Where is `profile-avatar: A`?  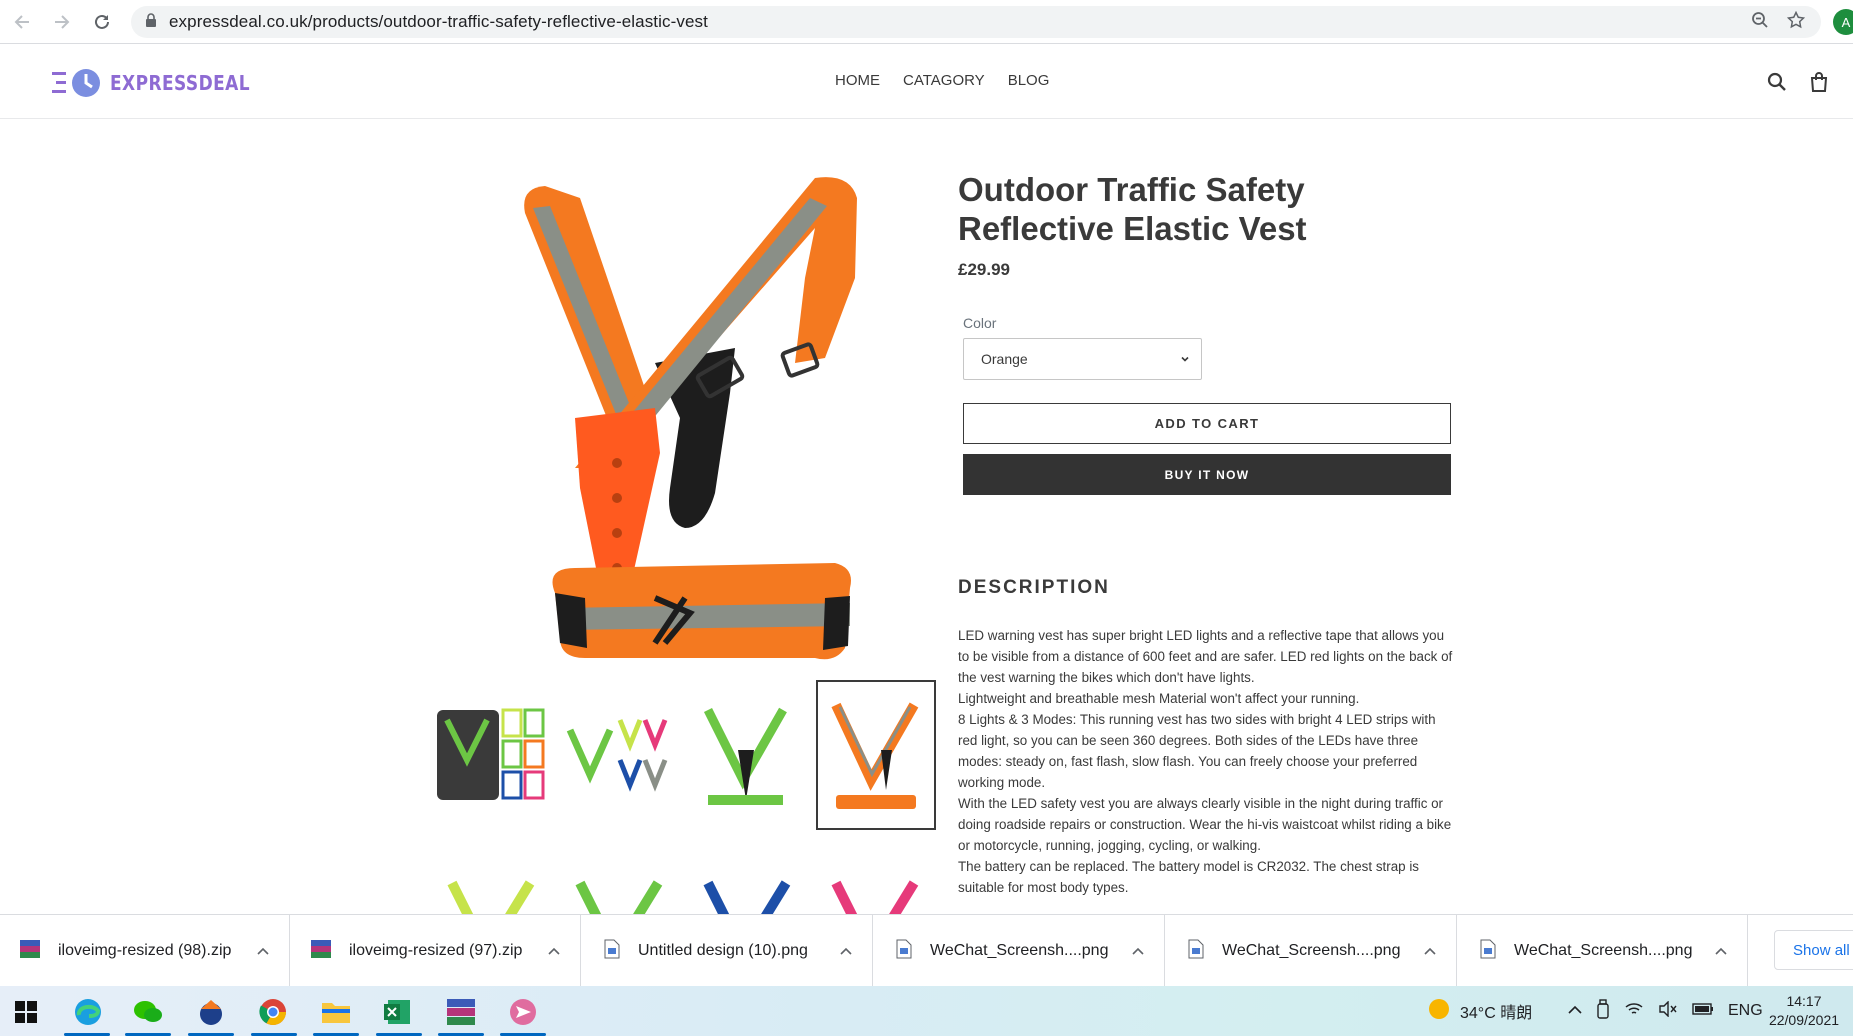
profile-avatar: A is located at coordinates (1843, 22).